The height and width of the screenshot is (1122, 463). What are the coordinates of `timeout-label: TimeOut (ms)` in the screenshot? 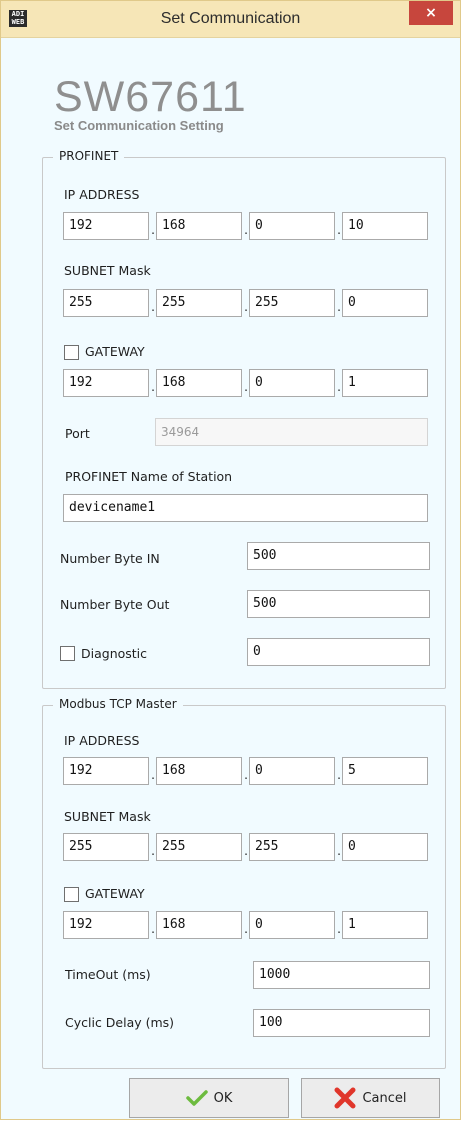 It's located at (108, 974).